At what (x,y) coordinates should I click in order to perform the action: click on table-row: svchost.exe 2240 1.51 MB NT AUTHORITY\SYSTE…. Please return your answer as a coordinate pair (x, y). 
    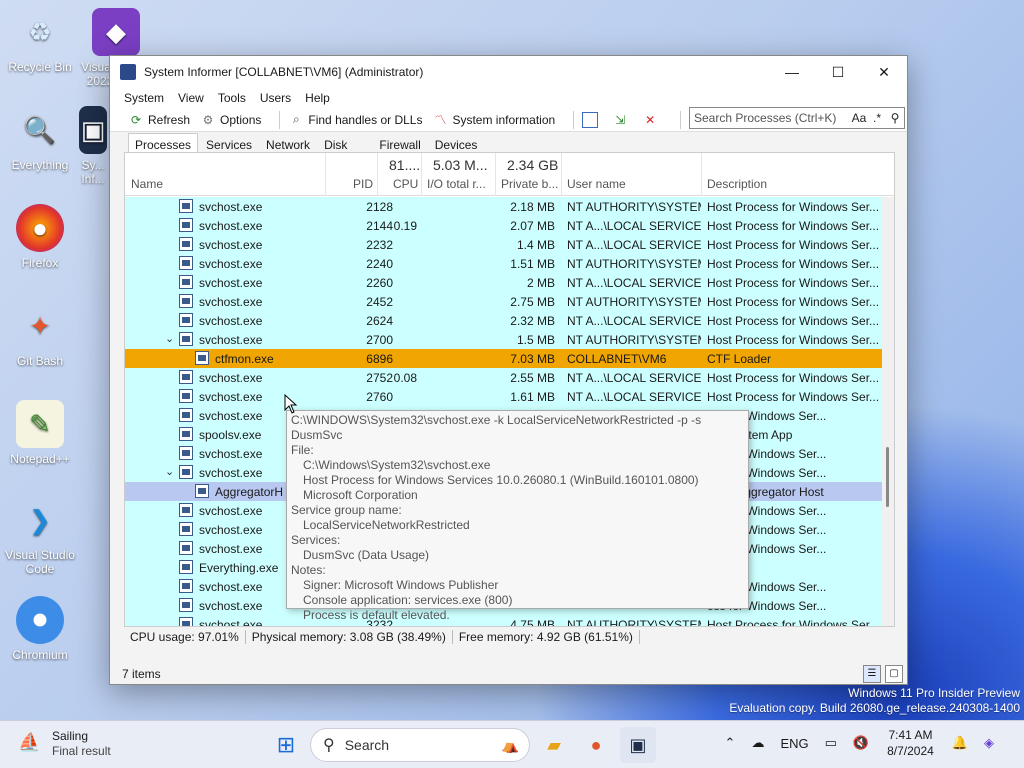
    Looking at the image, I should click on (503, 263).